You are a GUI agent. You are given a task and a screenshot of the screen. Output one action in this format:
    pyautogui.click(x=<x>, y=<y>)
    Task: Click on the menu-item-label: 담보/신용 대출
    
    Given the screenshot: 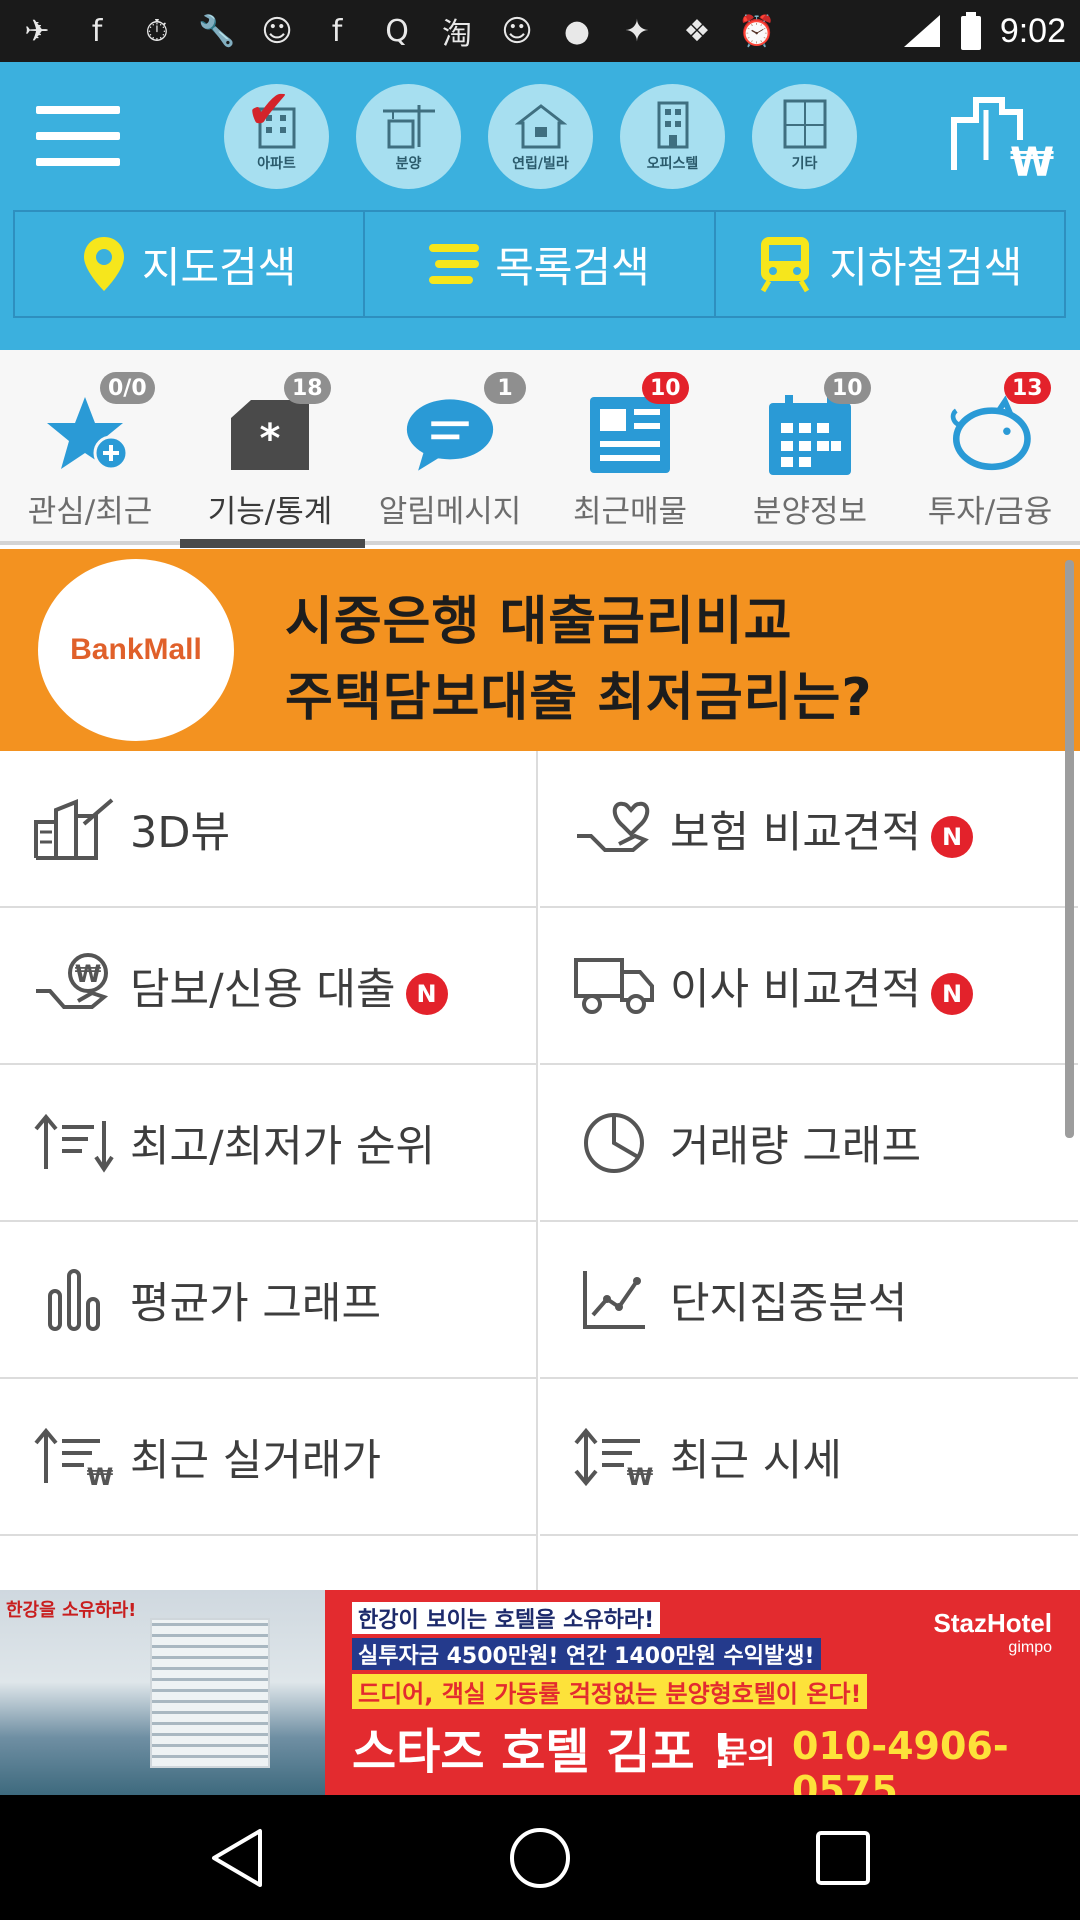 What is the action you would take?
    pyautogui.click(x=263, y=989)
    